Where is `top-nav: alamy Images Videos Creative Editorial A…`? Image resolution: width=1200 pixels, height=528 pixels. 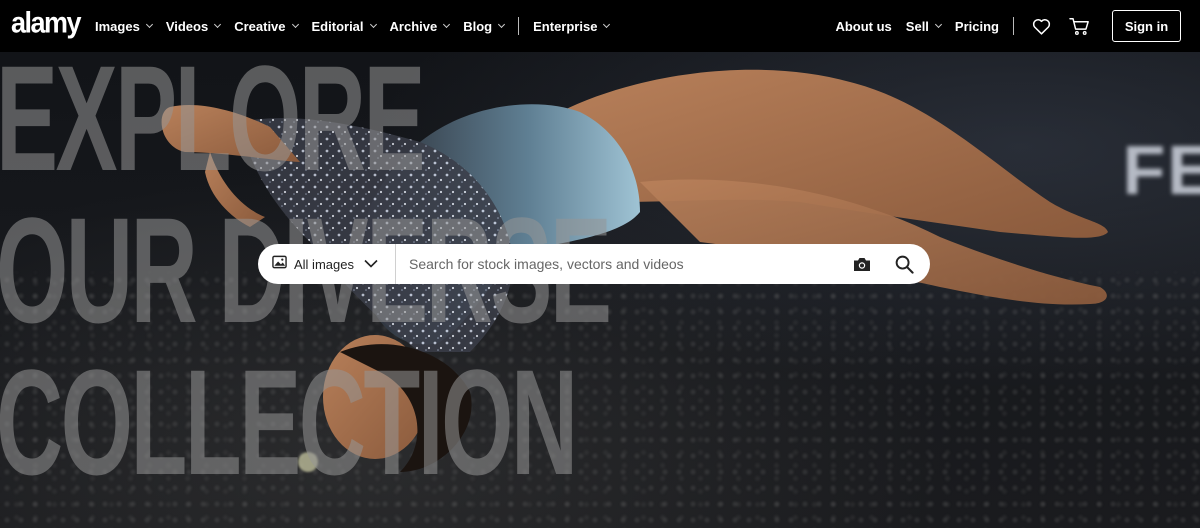
top-nav: alamy Images Videos Creative Editorial A… is located at coordinates (600, 26).